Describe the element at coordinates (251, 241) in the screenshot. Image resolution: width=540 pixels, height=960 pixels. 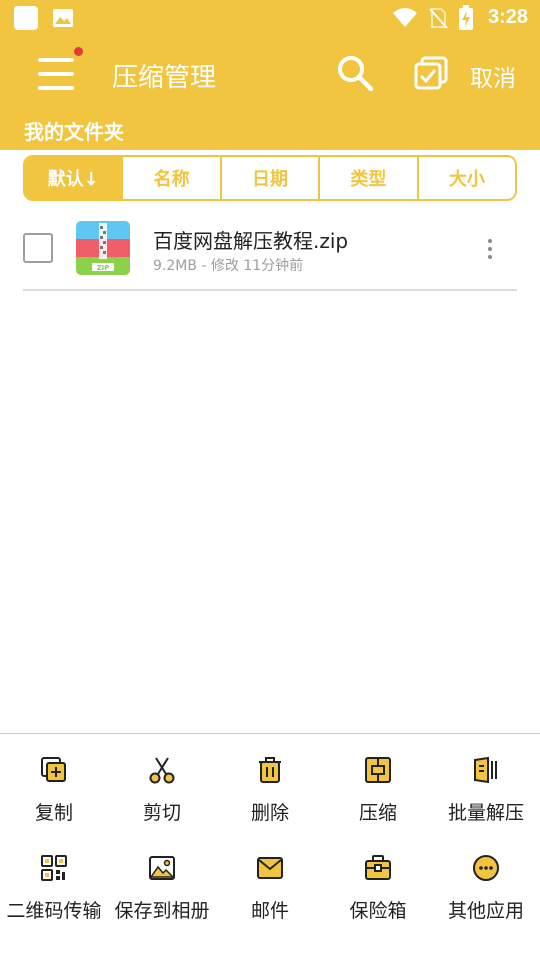
I see `file-name: 百度网盘解压教程.zip` at that location.